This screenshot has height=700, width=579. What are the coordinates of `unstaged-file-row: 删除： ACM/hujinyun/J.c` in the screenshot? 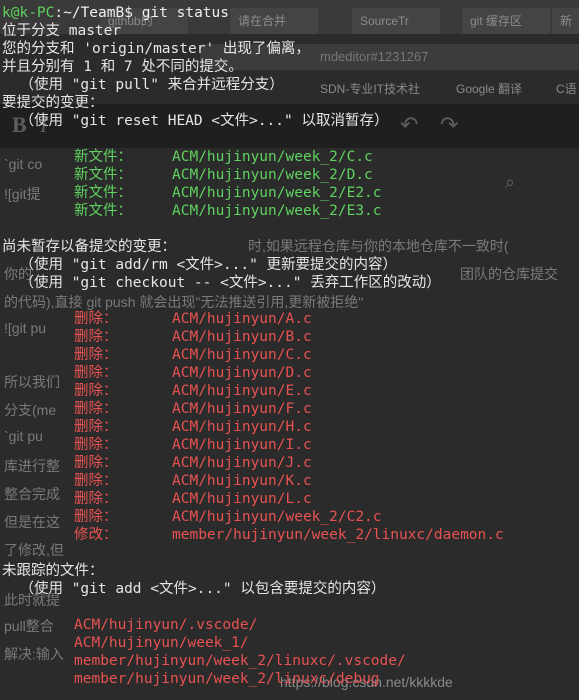 It's located at (193, 463).